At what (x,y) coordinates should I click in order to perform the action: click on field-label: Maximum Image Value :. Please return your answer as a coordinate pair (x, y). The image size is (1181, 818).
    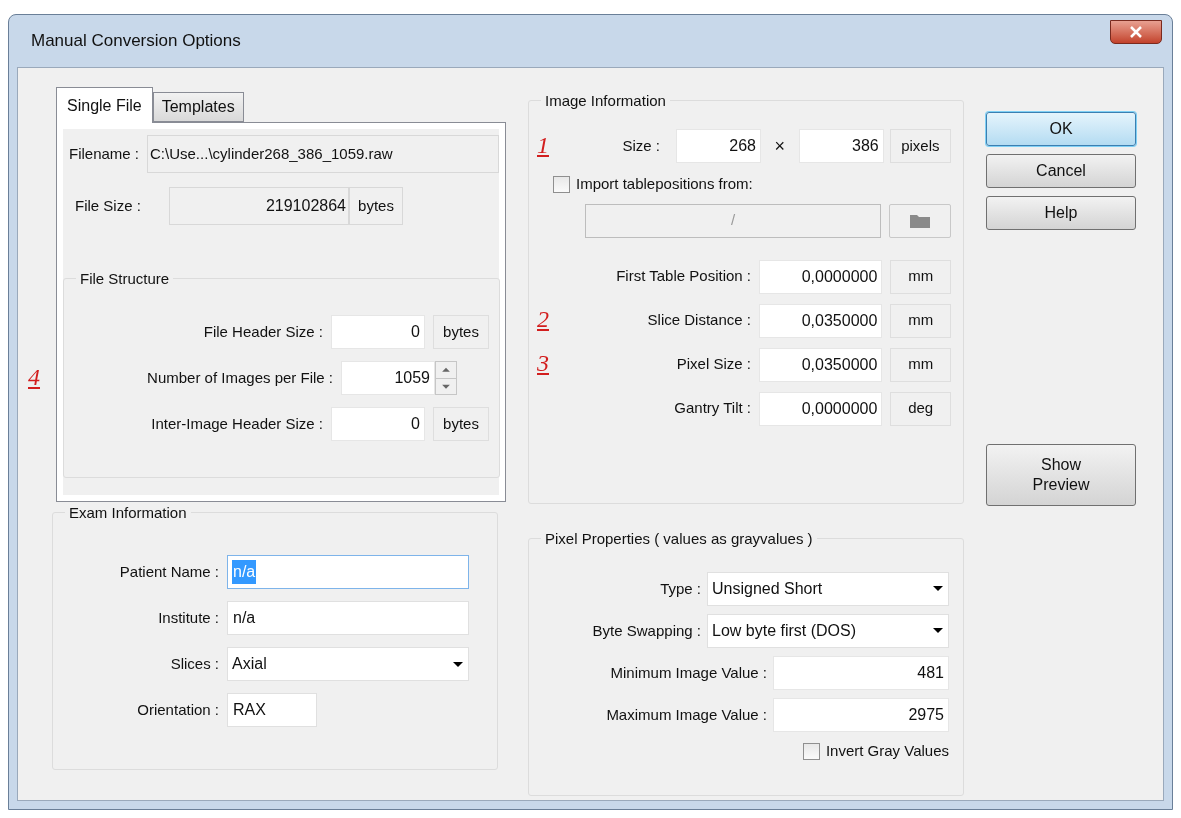
    Looking at the image, I should click on (686, 714).